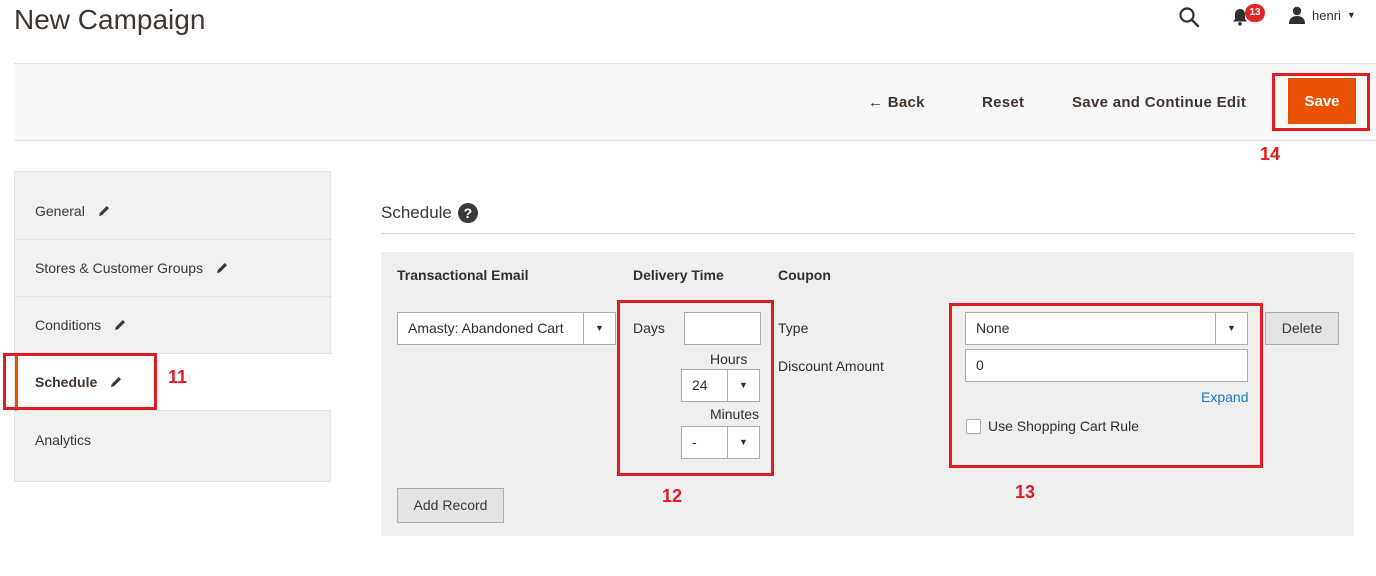 Image resolution: width=1376 pixels, height=576 pixels. Describe the element at coordinates (1255, 13) in the screenshot. I see `notification-count-badge: 13` at that location.